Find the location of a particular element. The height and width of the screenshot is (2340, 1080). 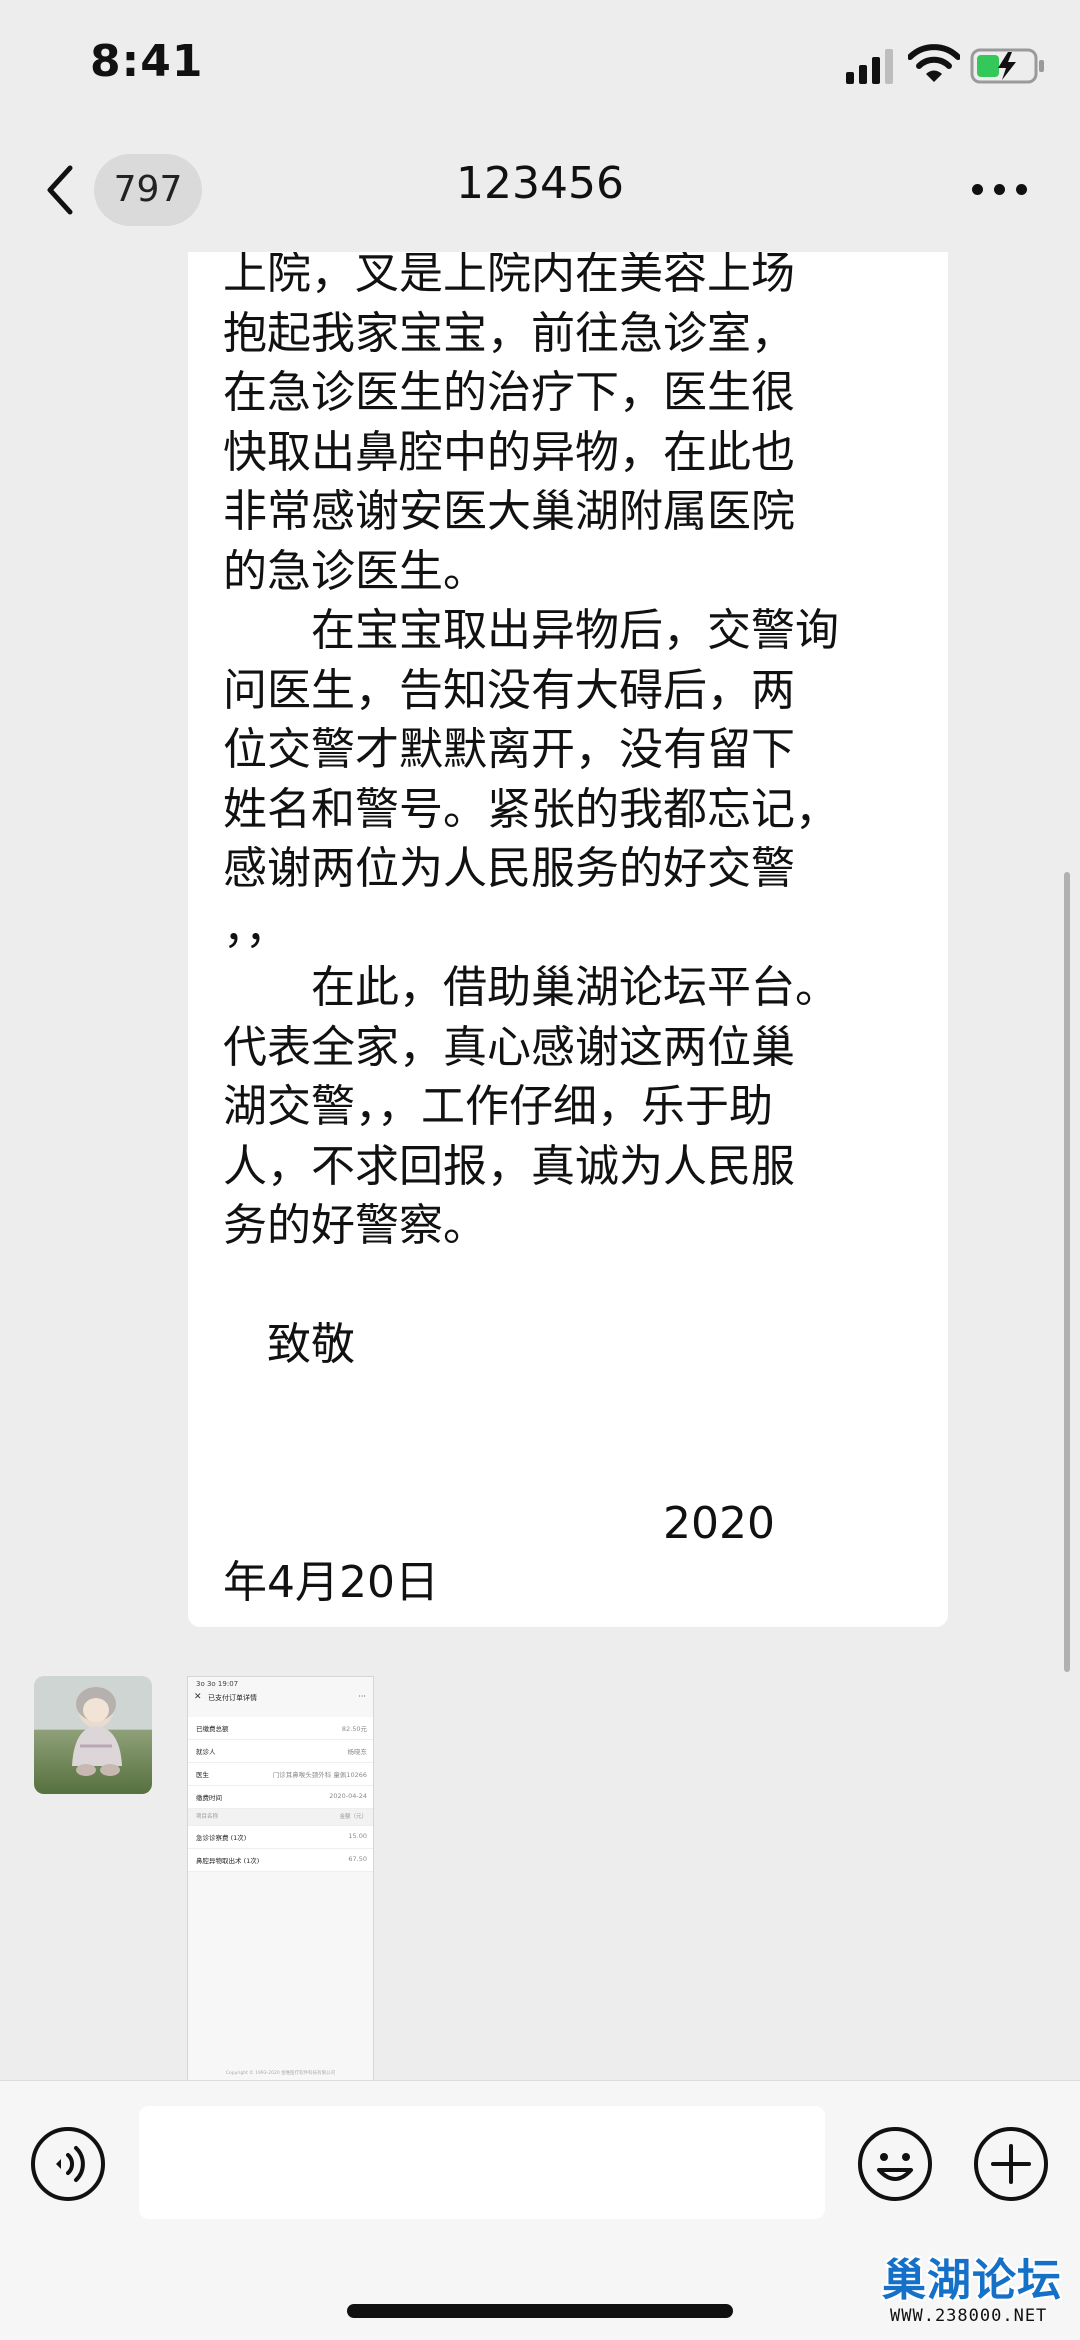

screenshot-title: 已支付订单详情 is located at coordinates (232, 1698).